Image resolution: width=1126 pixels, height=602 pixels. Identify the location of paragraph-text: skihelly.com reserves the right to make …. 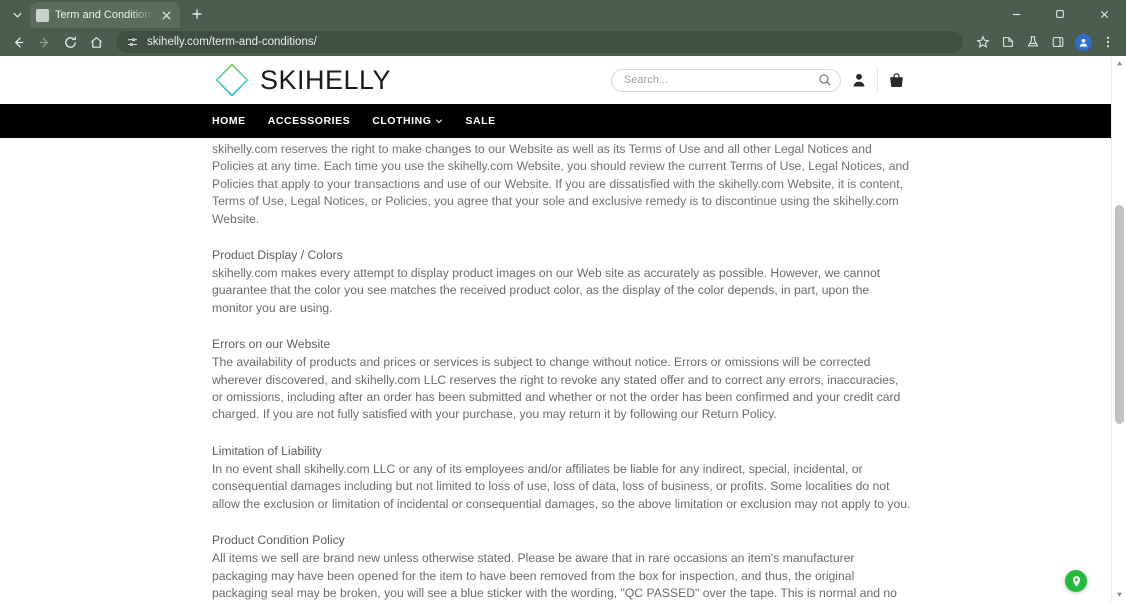
(561, 184).